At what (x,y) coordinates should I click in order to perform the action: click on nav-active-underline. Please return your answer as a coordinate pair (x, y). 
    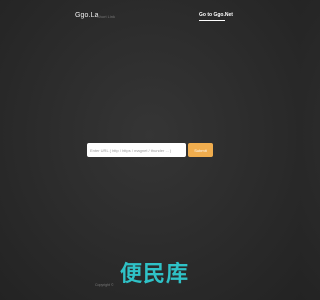
    Looking at the image, I should click on (212, 20).